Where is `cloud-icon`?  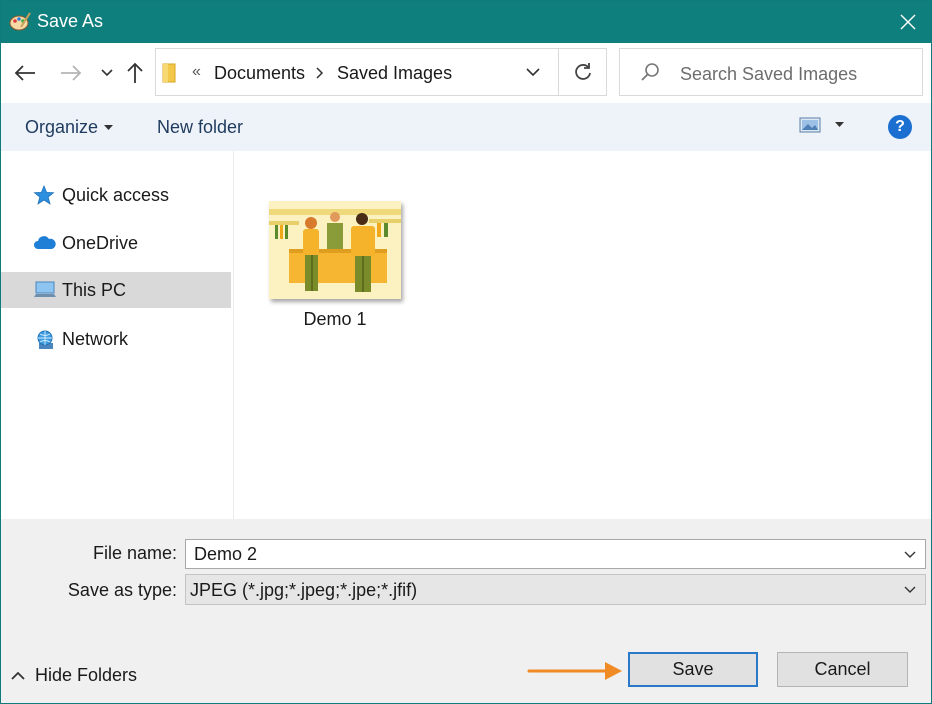 cloud-icon is located at coordinates (44, 243).